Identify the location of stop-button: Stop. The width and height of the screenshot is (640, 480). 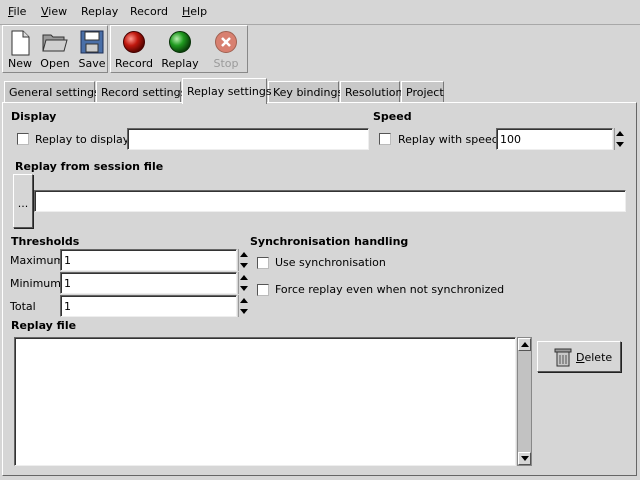
(226, 49).